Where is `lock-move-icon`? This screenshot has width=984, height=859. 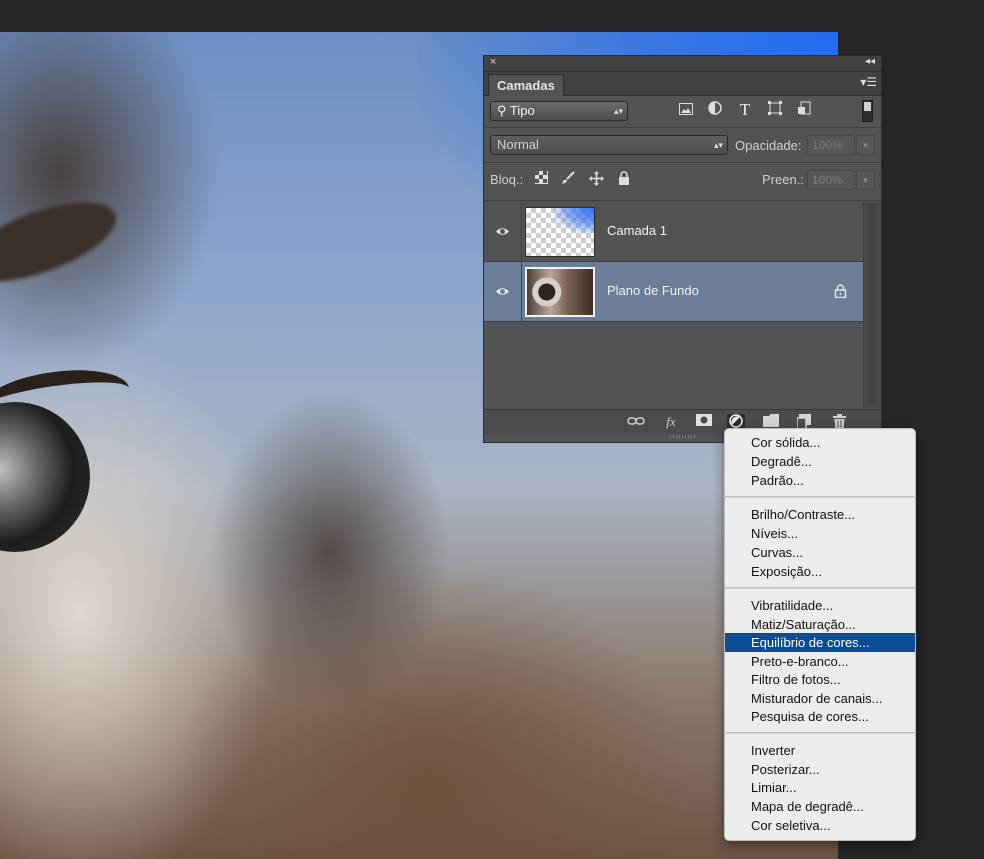
lock-move-icon is located at coordinates (596, 179).